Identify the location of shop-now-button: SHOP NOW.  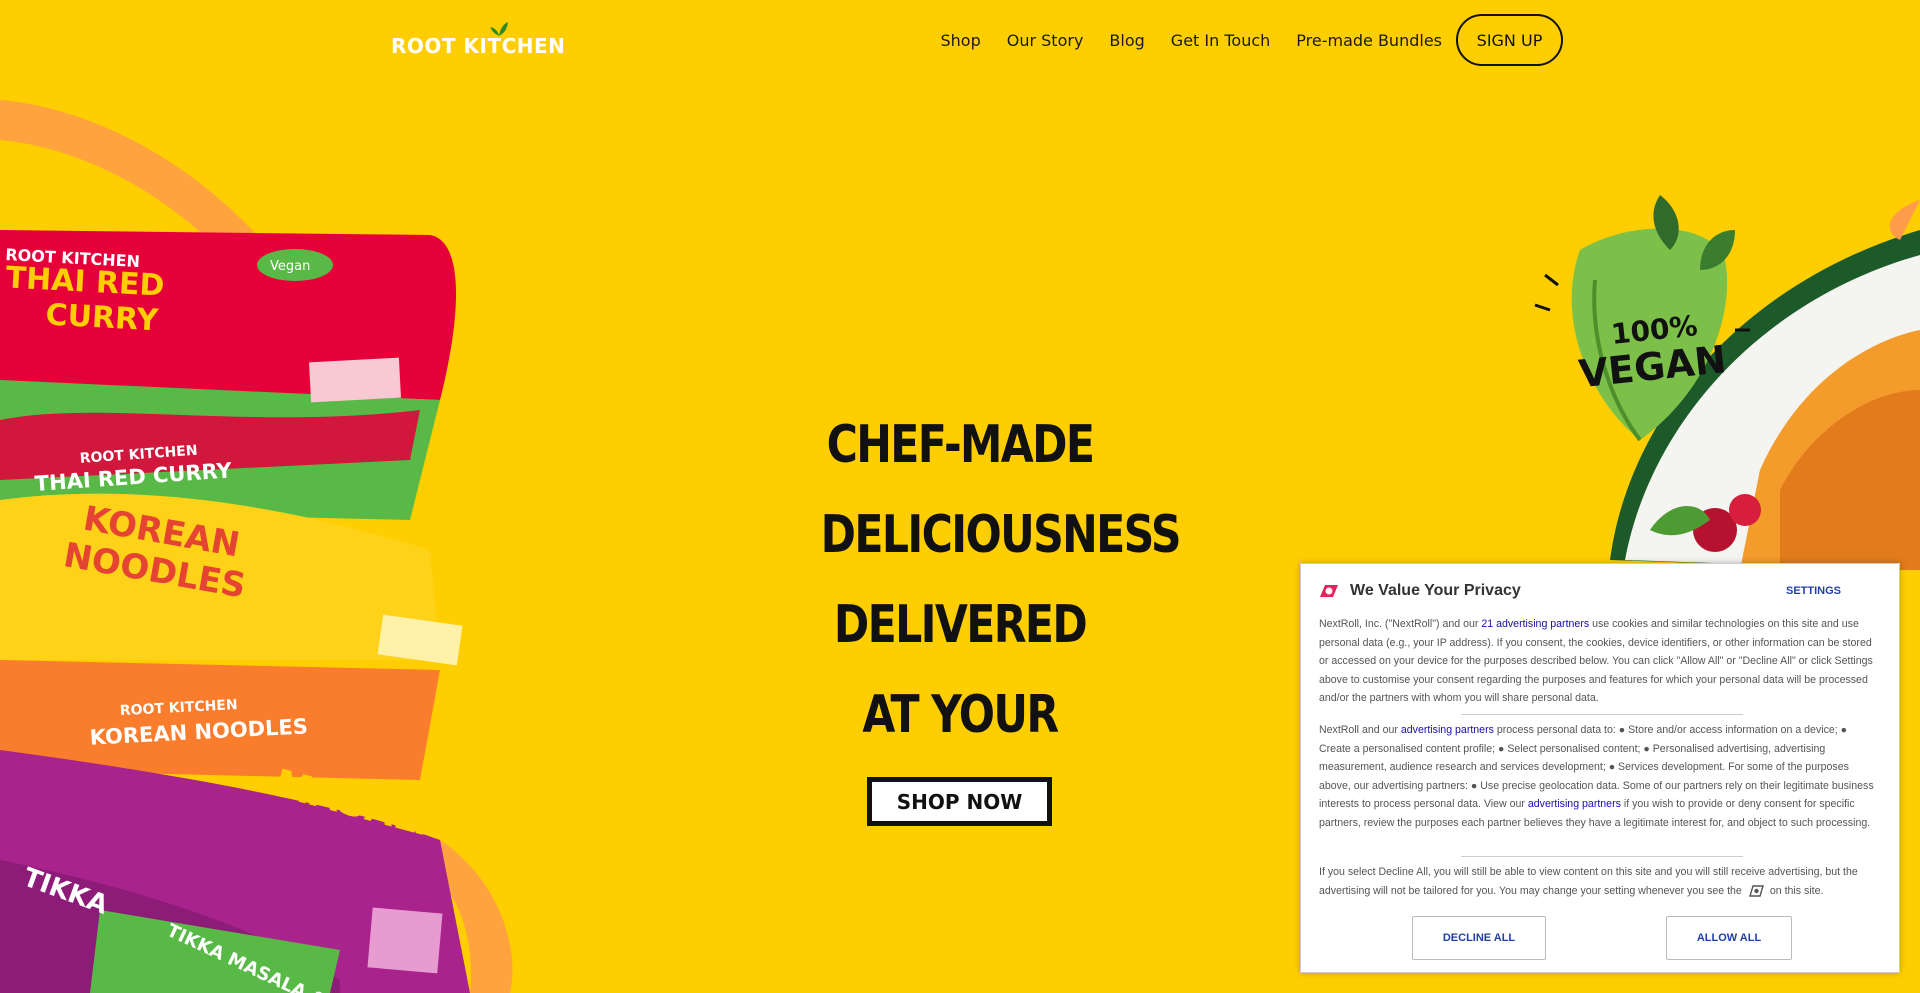
(959, 801).